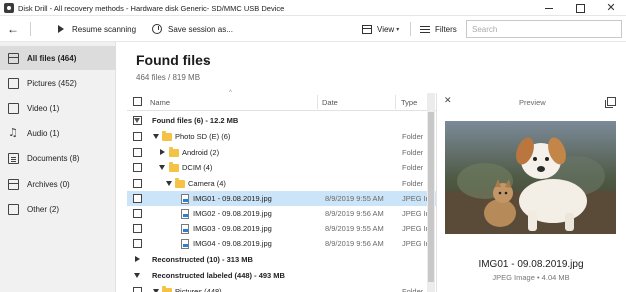 The image size is (626, 292). What do you see at coordinates (43, 108) in the screenshot?
I see `sidebar-item-label: Video (1)` at bounding box center [43, 108].